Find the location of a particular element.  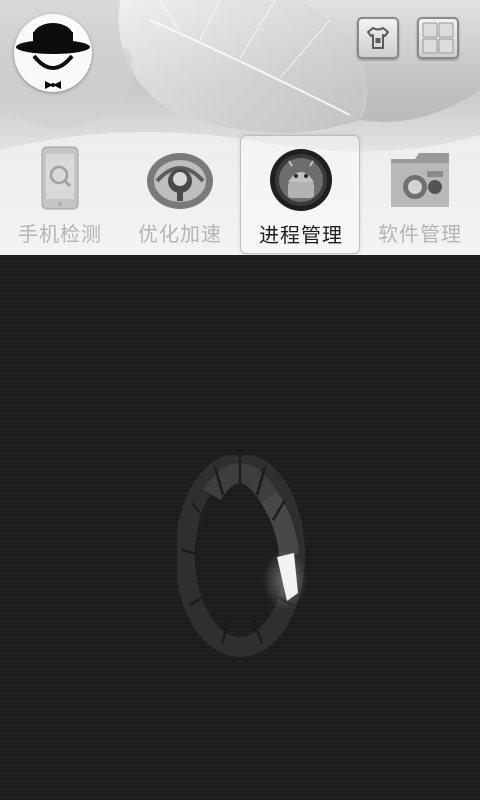

tab-software-manager: 软件管理 is located at coordinates (420, 195).